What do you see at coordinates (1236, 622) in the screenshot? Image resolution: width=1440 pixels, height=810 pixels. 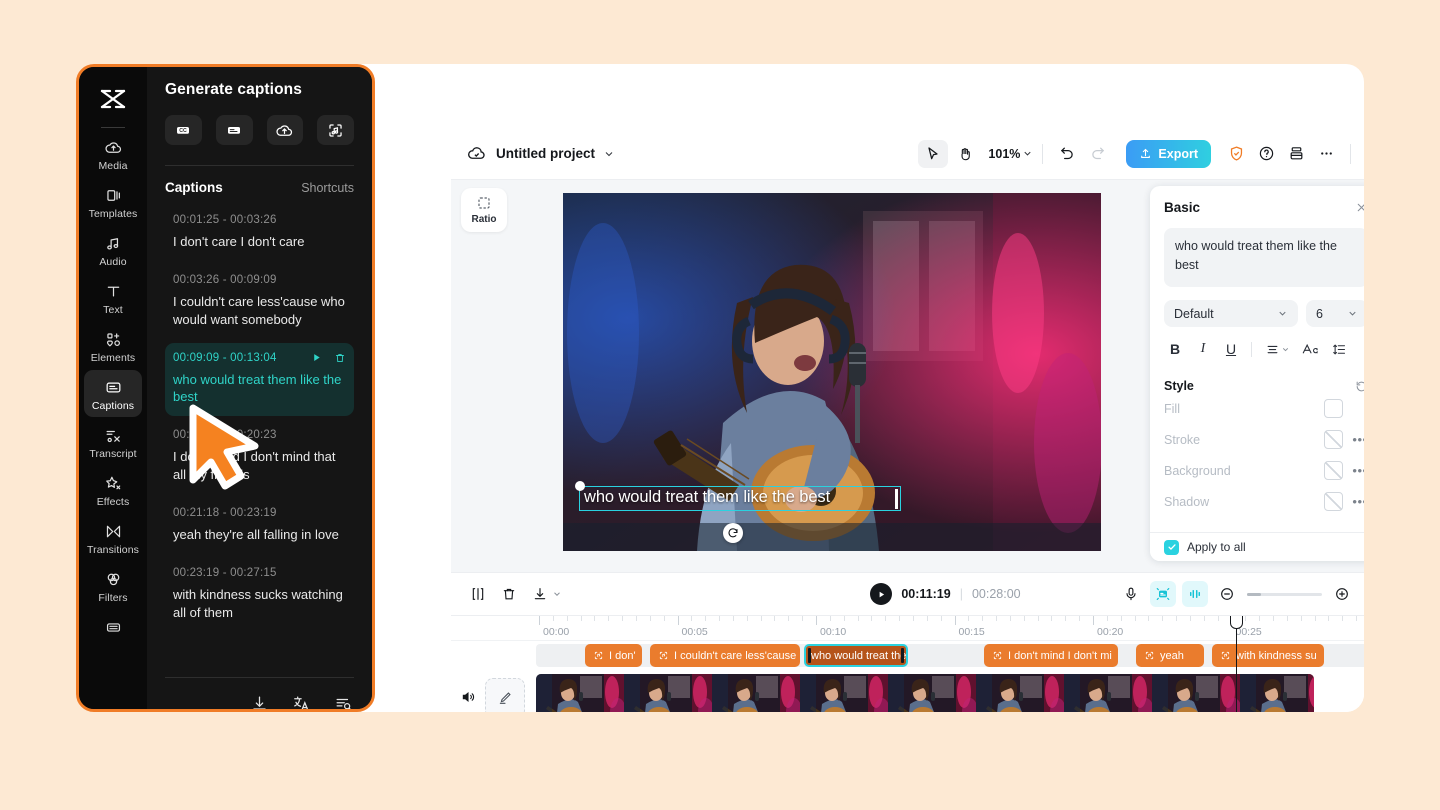 I see `playhead-handle` at bounding box center [1236, 622].